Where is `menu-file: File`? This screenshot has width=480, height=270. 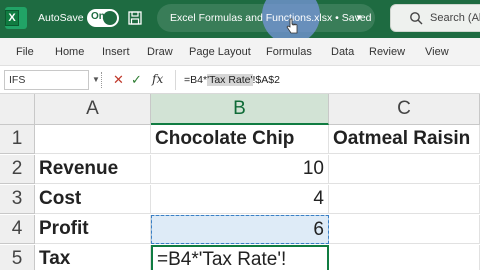 menu-file: File is located at coordinates (25, 52).